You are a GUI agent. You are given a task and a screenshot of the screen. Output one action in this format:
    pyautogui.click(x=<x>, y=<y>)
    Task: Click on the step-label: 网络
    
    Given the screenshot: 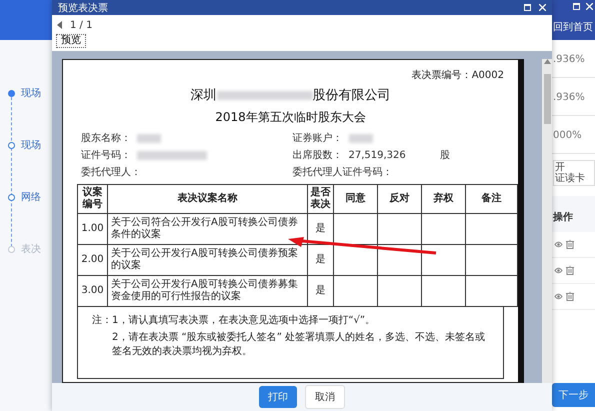 What is the action you would take?
    pyautogui.click(x=31, y=197)
    